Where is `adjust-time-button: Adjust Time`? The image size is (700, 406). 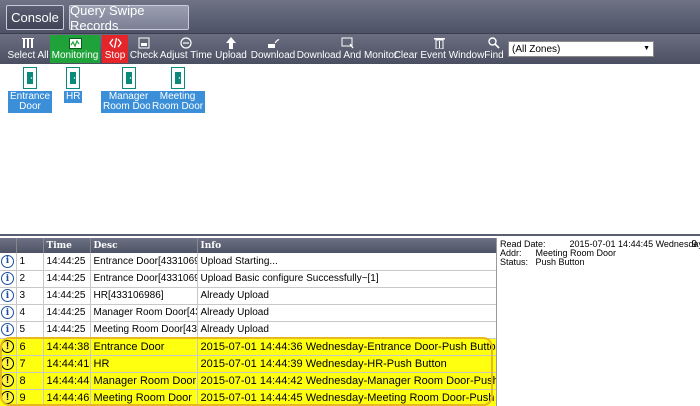 adjust-time-button: Adjust Time is located at coordinates (186, 49).